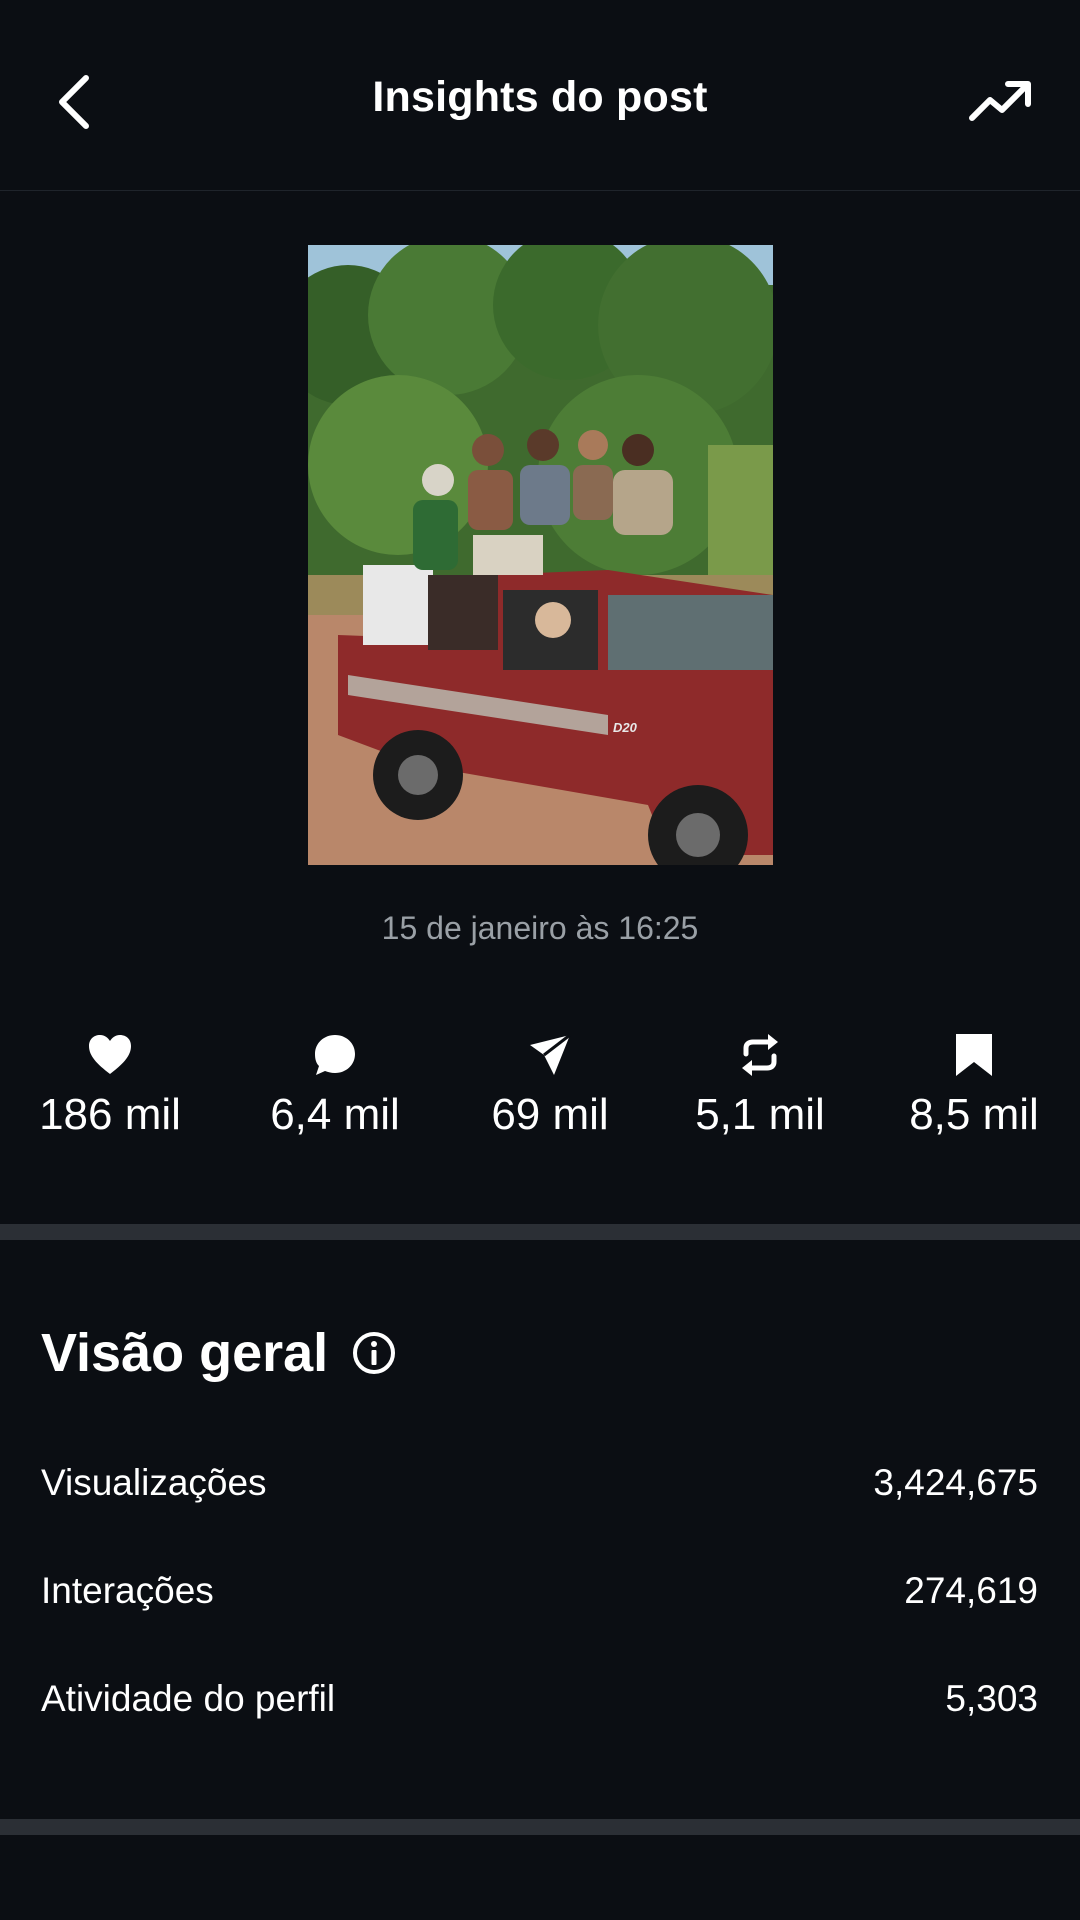  Describe the element at coordinates (110, 1114) in the screenshot. I see `likes-count: 186 mil` at that location.